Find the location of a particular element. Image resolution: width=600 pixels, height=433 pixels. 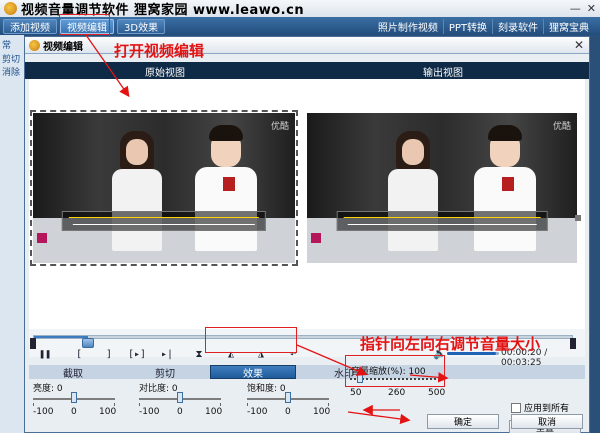

saturation-slider-thumb is located at coordinates (288, 397).